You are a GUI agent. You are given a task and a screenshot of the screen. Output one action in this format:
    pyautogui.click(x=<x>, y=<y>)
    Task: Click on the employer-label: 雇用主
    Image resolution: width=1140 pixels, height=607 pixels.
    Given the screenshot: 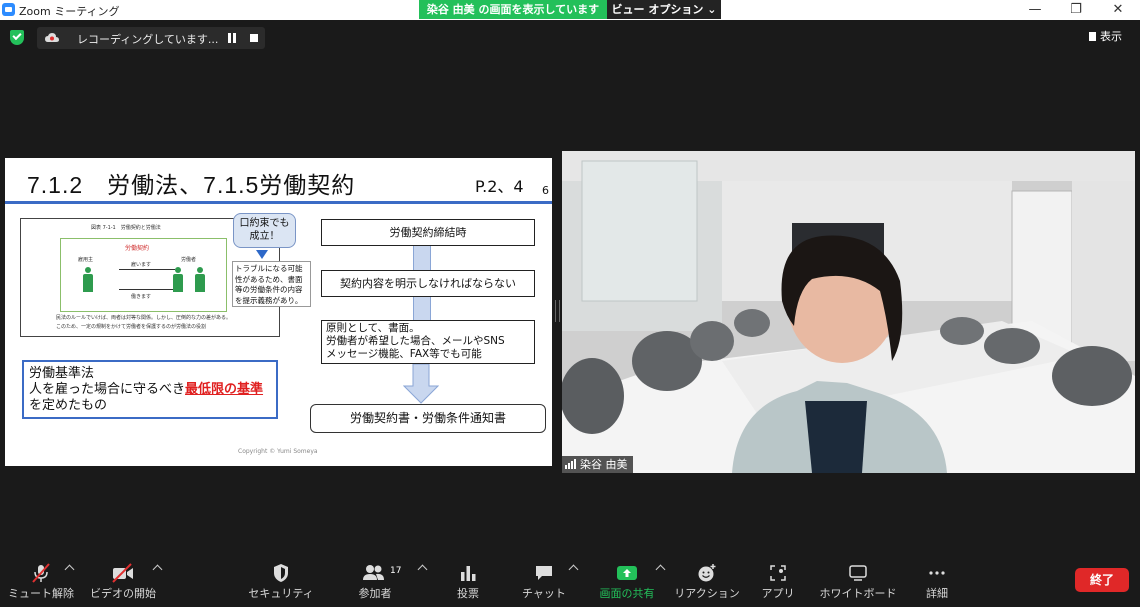 What is the action you would take?
    pyautogui.click(x=86, y=260)
    